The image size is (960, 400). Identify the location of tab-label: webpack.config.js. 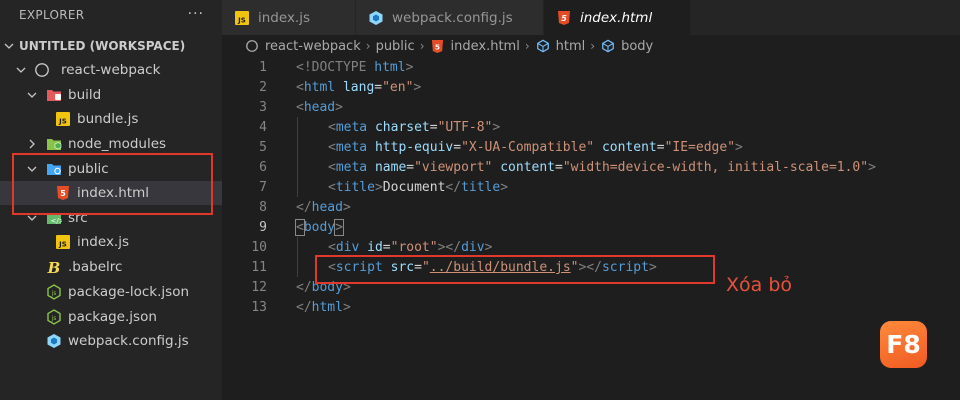
(452, 17).